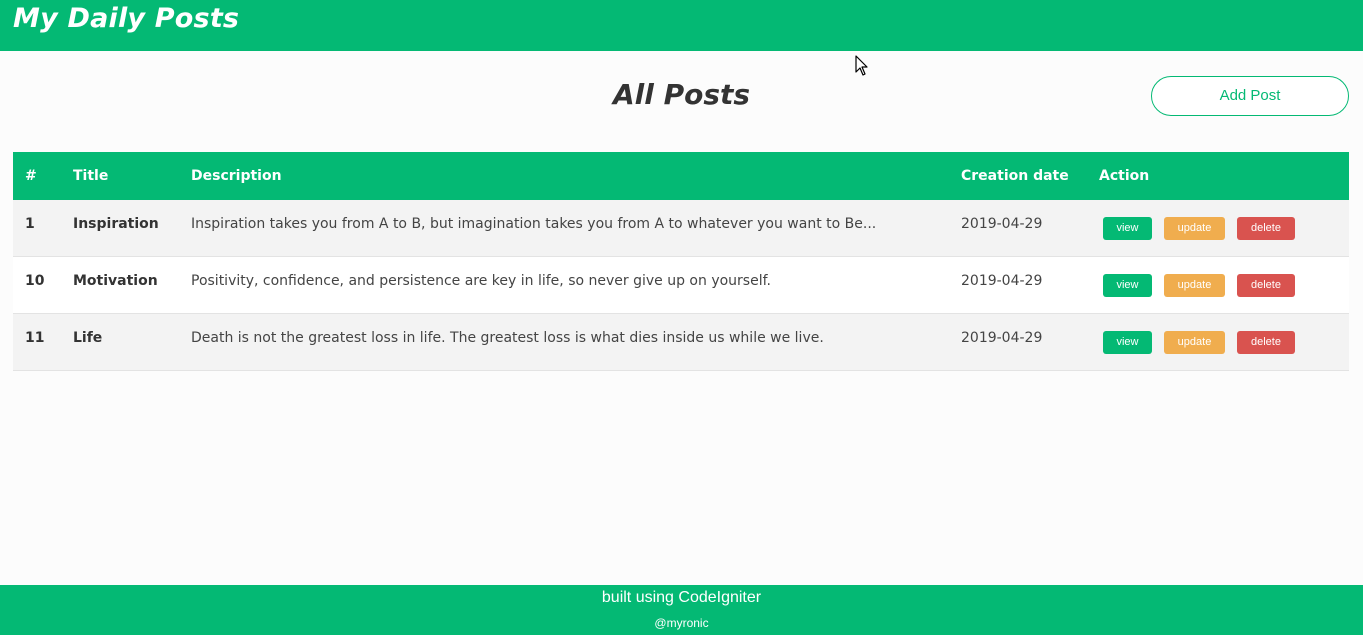 This screenshot has width=1363, height=635. Describe the element at coordinates (1250, 96) in the screenshot. I see `add-post-button: Add Post` at that location.